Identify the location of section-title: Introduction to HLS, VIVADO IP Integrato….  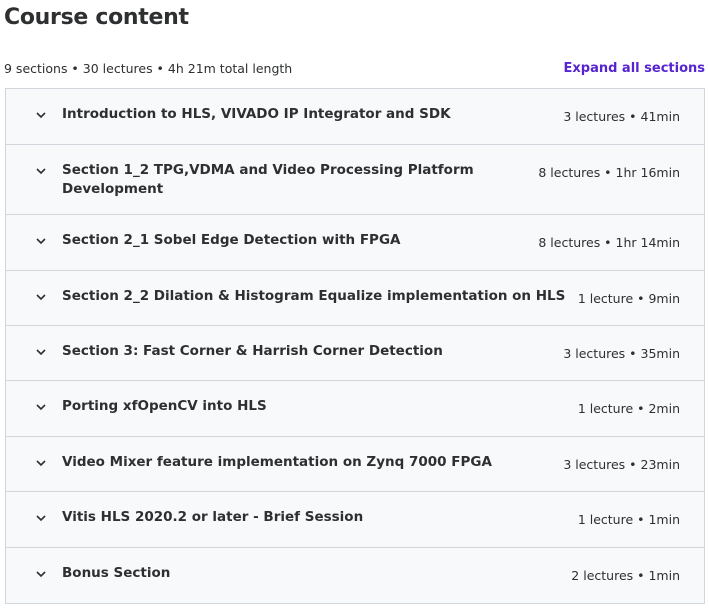
(256, 114).